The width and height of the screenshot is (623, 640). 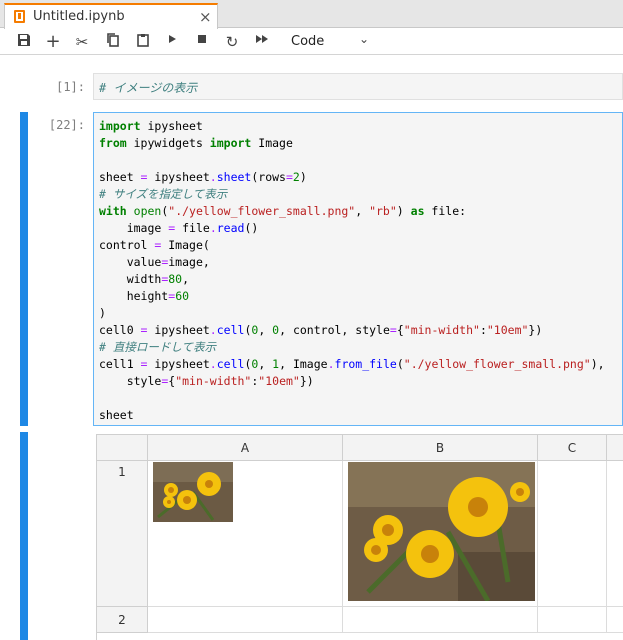 What do you see at coordinates (615, 534) in the screenshot?
I see `sheet-cell-d1` at bounding box center [615, 534].